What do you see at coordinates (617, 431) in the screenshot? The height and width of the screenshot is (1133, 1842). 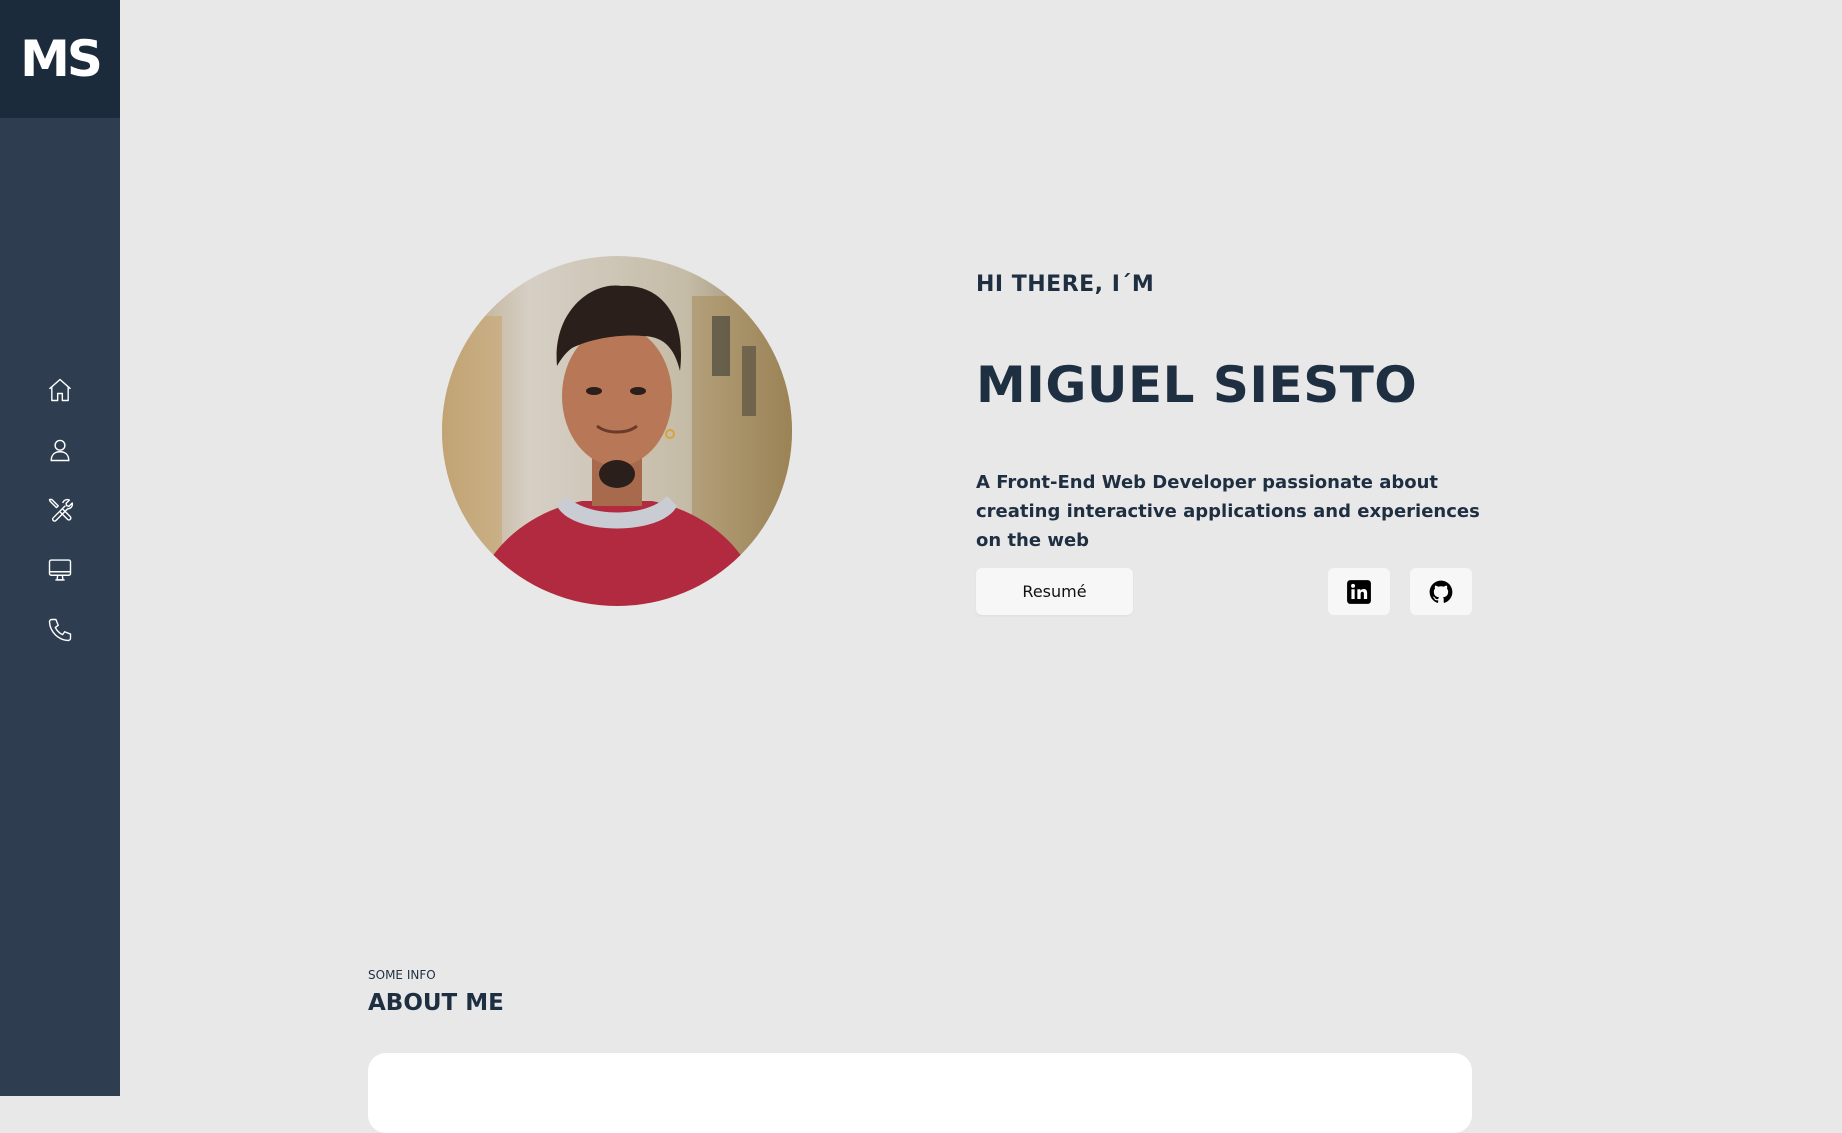 I see `profile-photo` at bounding box center [617, 431].